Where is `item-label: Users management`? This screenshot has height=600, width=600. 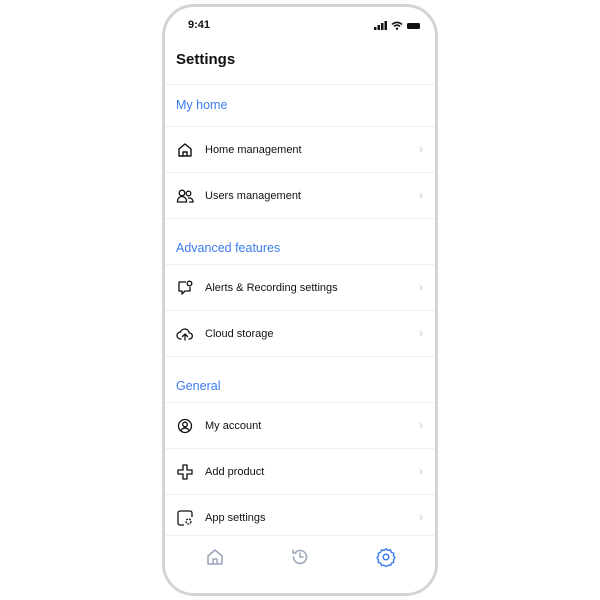
item-label: Users management is located at coordinates (253, 195).